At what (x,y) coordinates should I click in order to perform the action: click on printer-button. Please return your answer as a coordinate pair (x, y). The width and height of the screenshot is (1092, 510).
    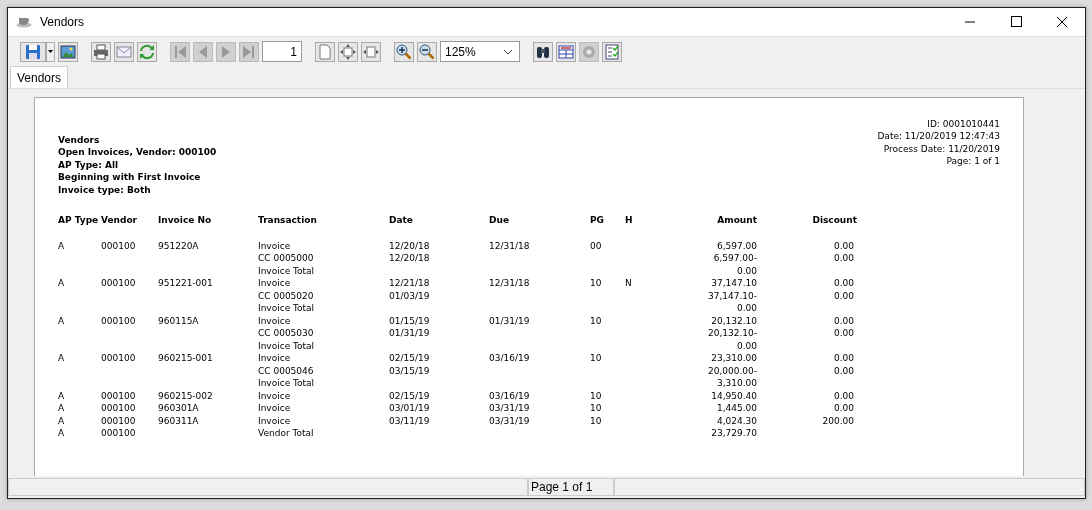
    Looking at the image, I should click on (101, 51).